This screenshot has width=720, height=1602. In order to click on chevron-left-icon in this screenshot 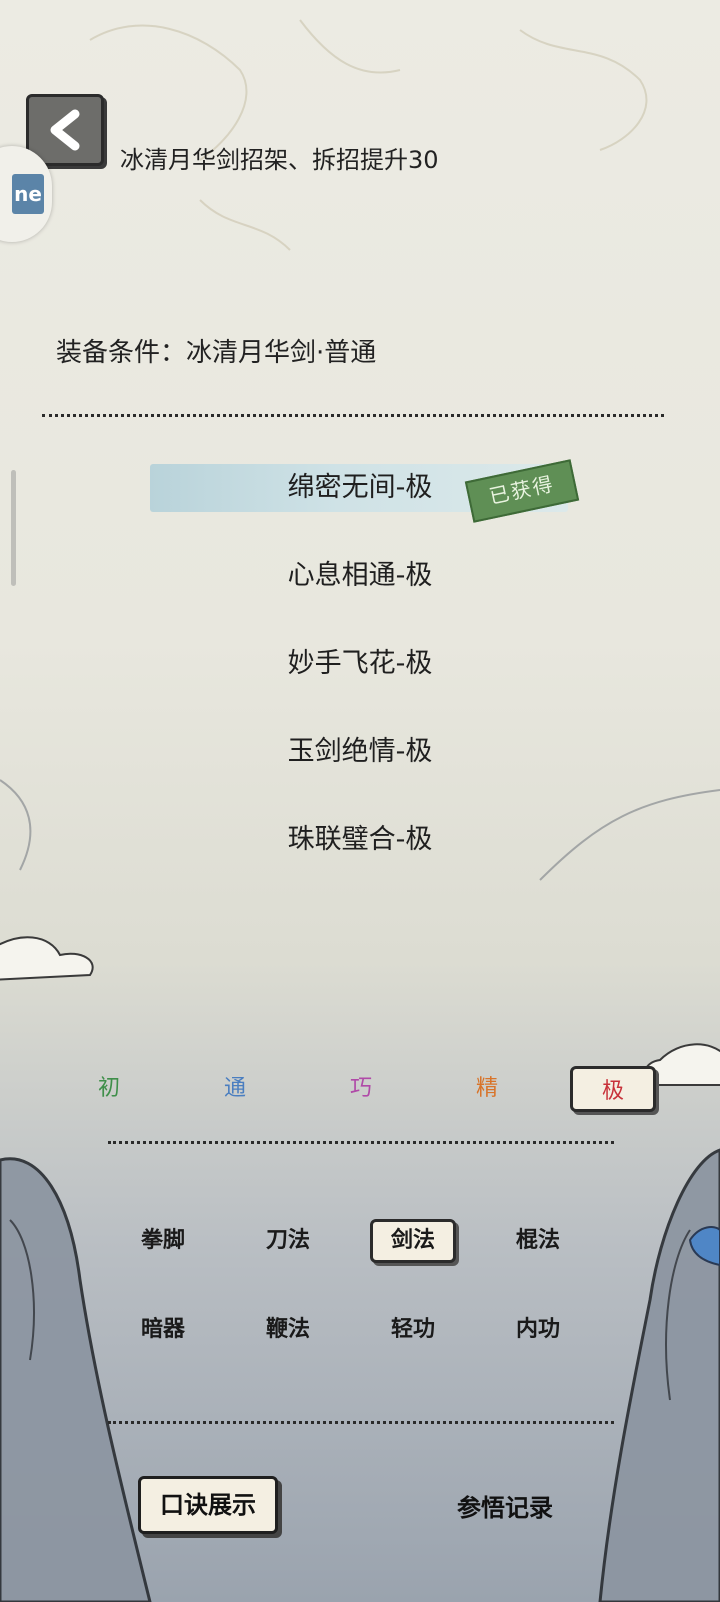, I will do `click(65, 130)`.